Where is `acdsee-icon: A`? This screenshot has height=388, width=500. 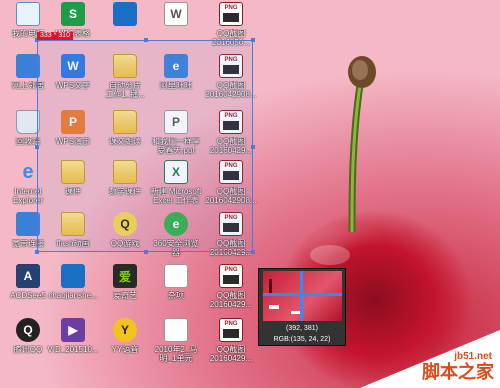
acdsee-icon: A is located at coordinates (28, 276).